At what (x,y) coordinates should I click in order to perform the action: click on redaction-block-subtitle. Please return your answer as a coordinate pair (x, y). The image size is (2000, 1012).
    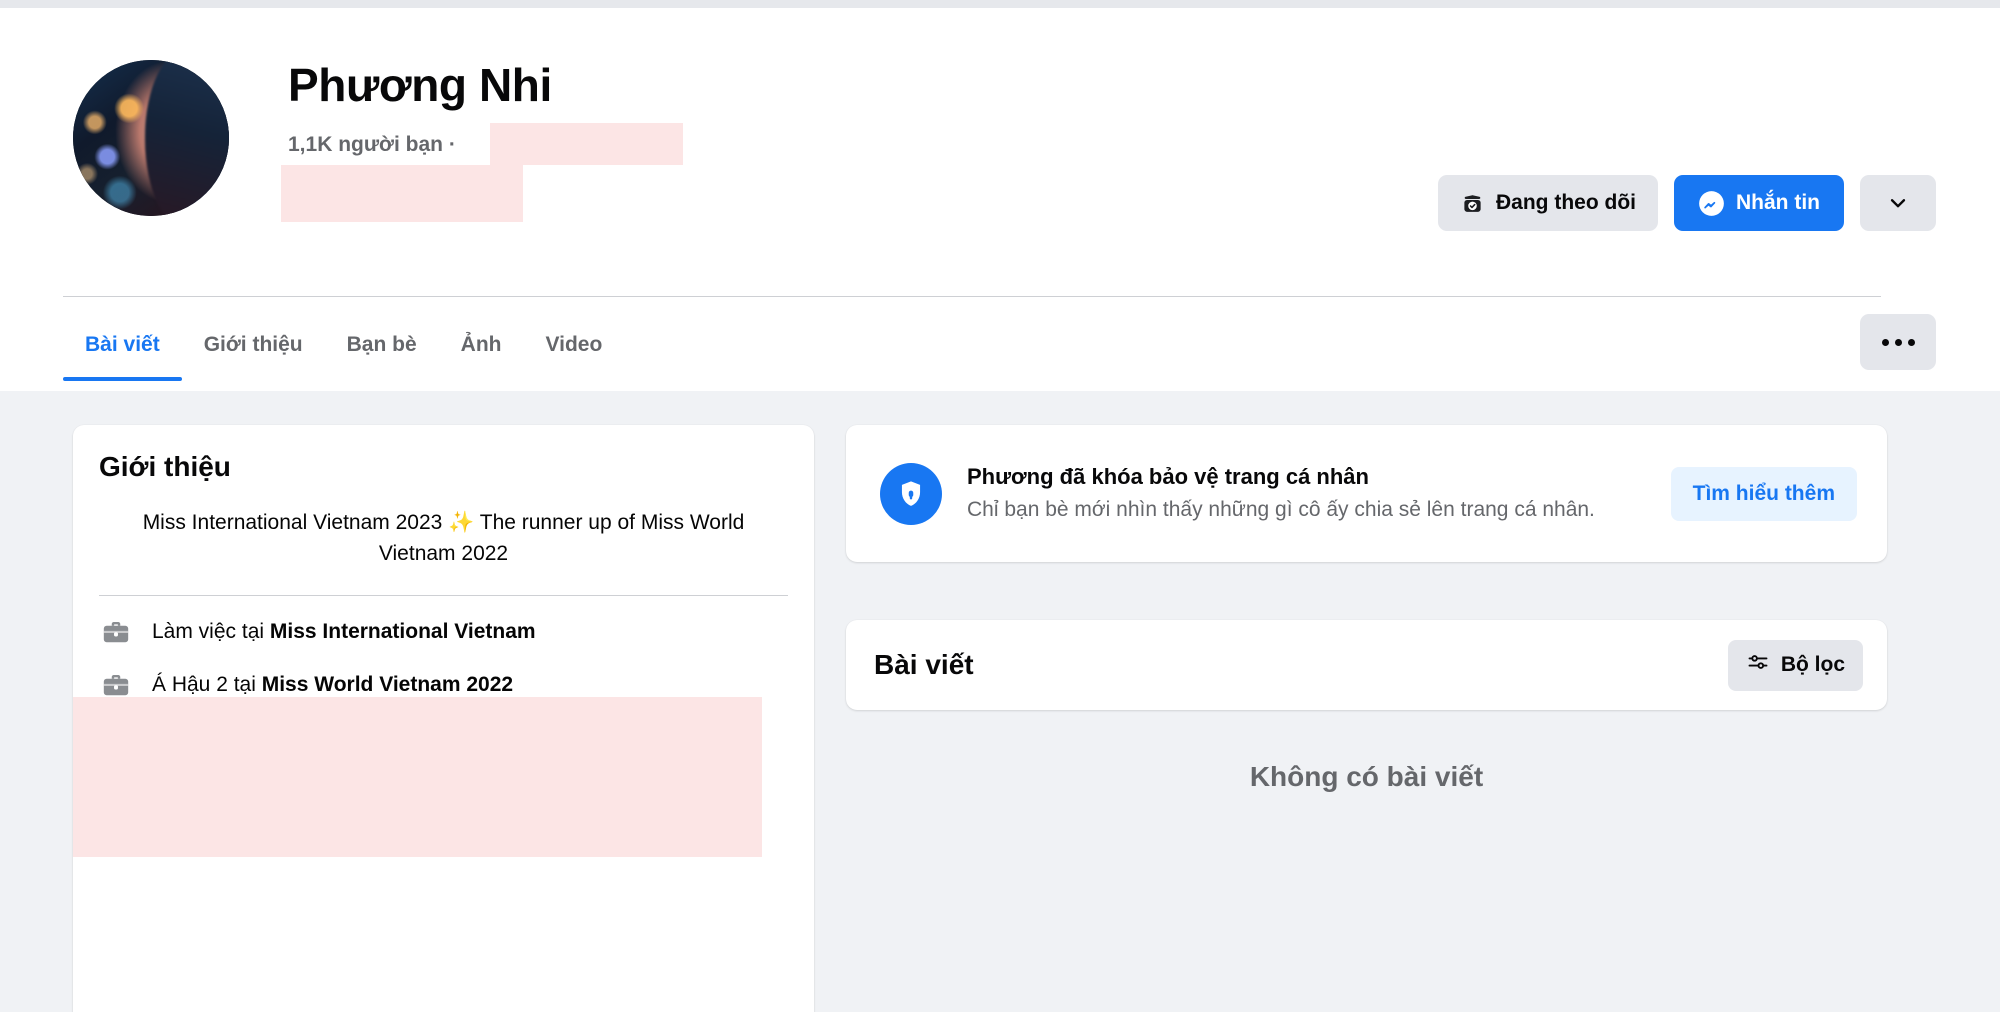
    Looking at the image, I should click on (402, 193).